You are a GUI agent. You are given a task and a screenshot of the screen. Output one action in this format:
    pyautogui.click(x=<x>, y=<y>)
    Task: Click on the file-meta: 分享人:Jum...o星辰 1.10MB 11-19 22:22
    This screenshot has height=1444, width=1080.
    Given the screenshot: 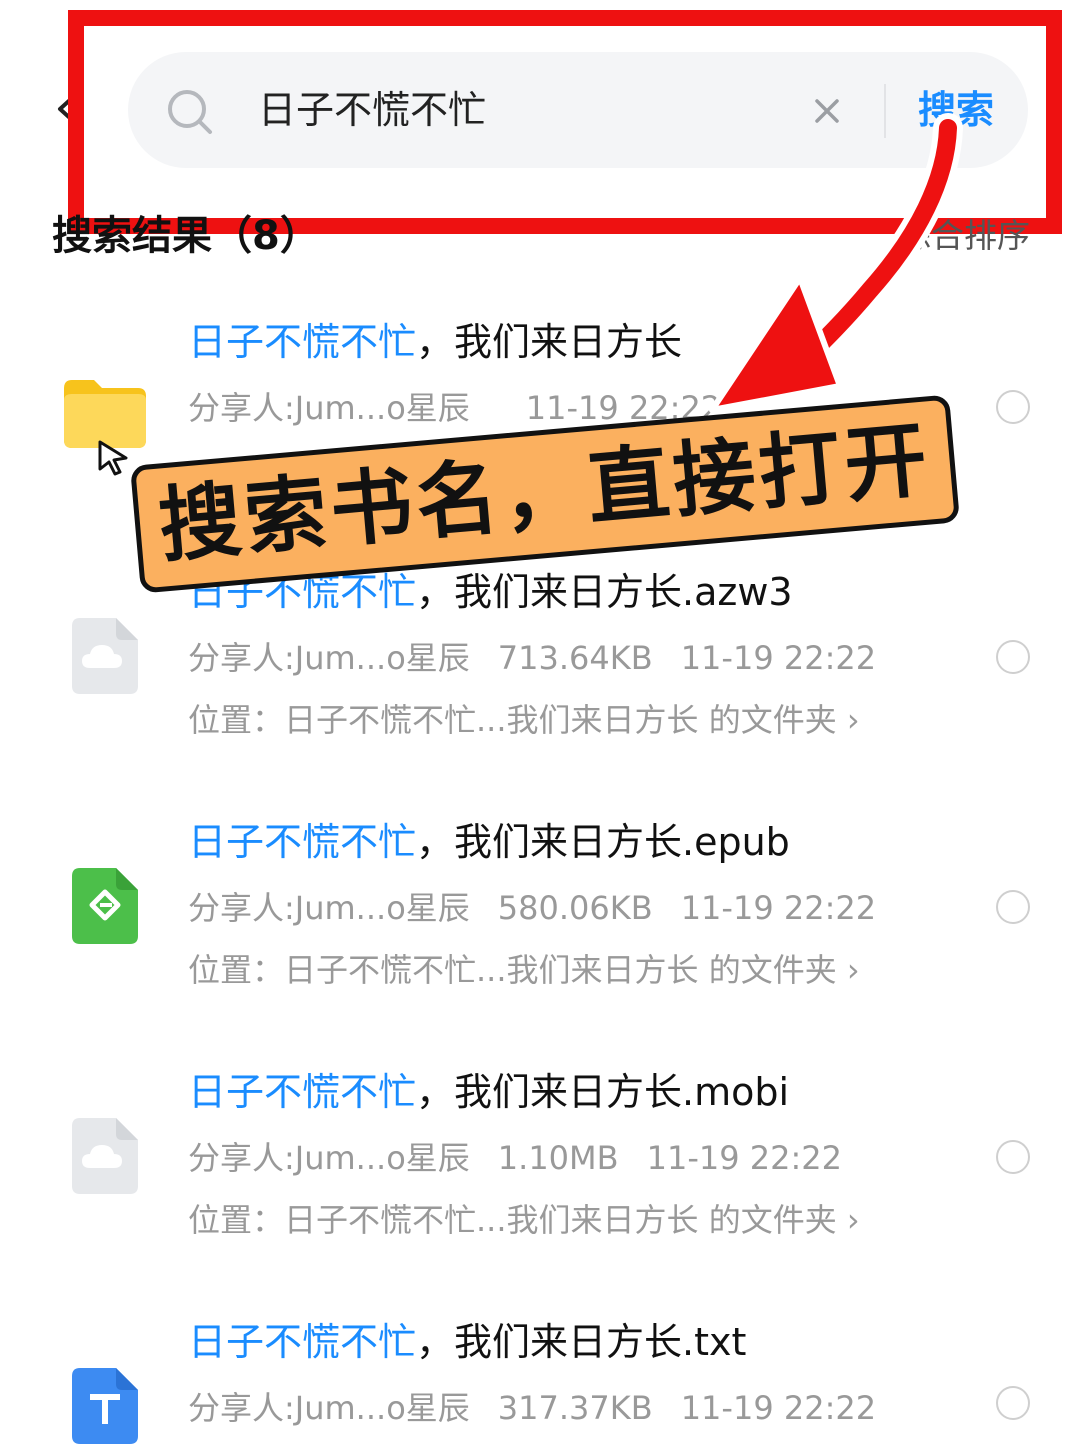 What is the action you would take?
    pyautogui.click(x=529, y=1158)
    